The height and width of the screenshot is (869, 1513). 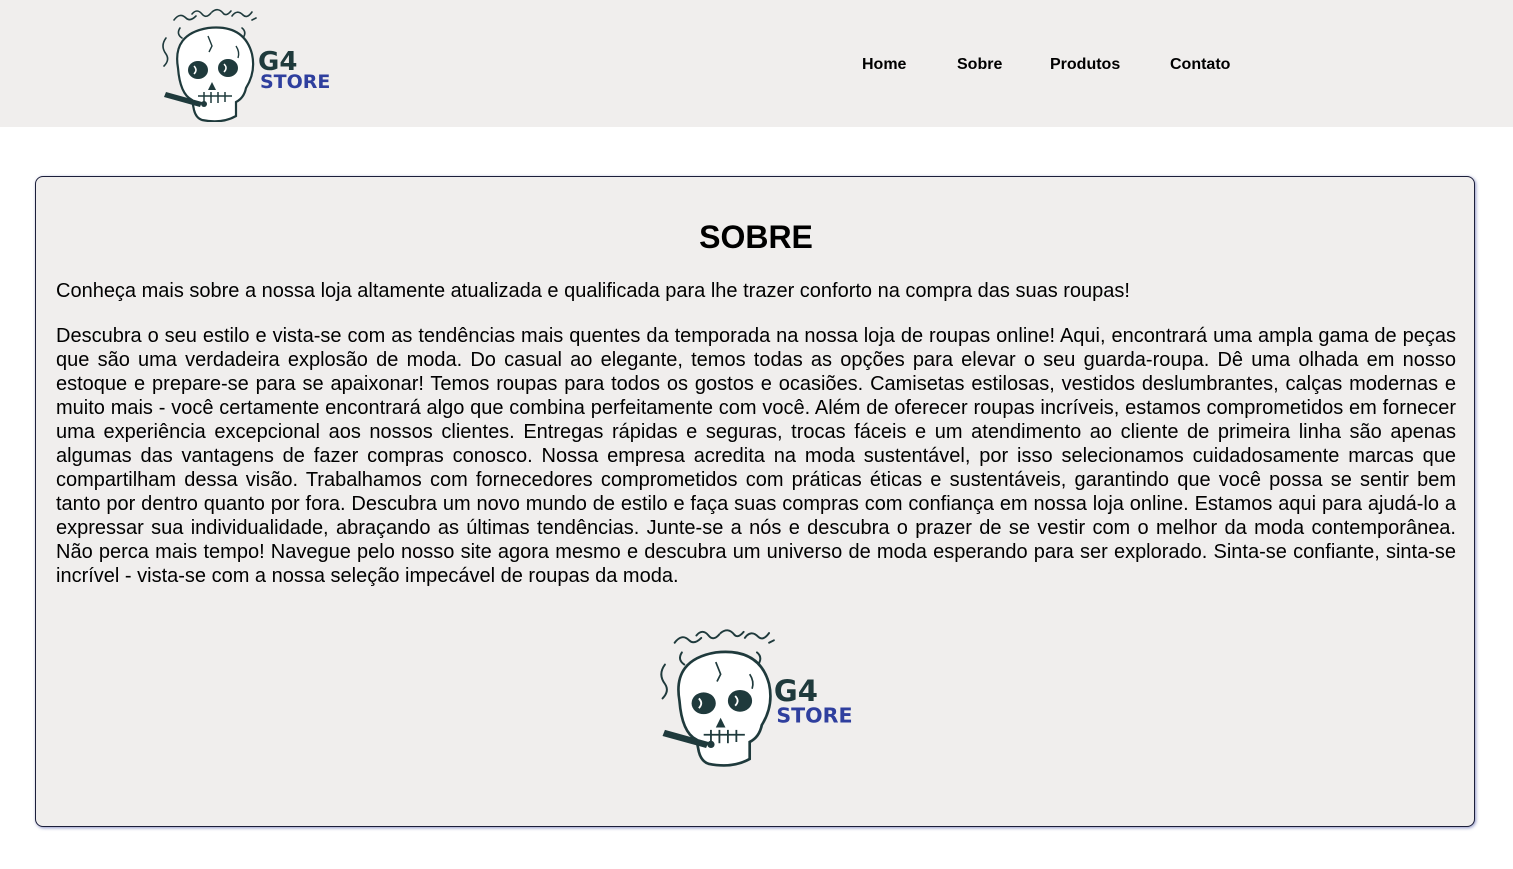 I want to click on about-title: SOBRE, so click(x=756, y=237).